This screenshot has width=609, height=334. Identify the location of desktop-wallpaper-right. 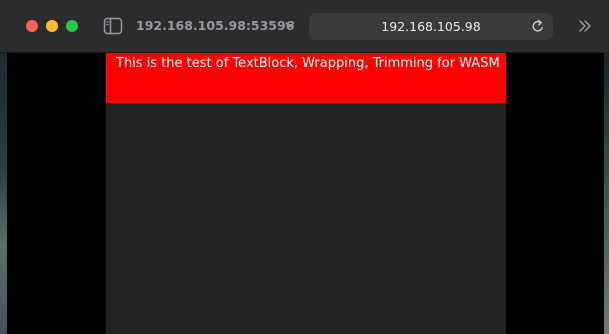
(606, 193).